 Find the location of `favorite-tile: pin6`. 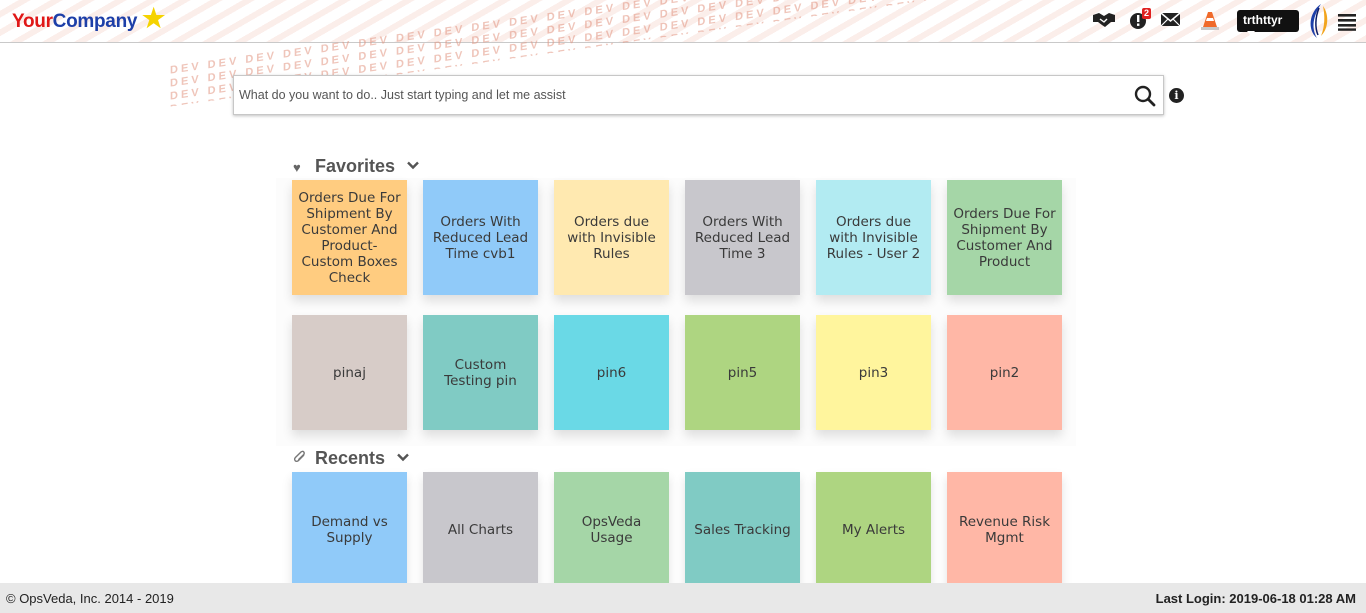

favorite-tile: pin6 is located at coordinates (611, 372).